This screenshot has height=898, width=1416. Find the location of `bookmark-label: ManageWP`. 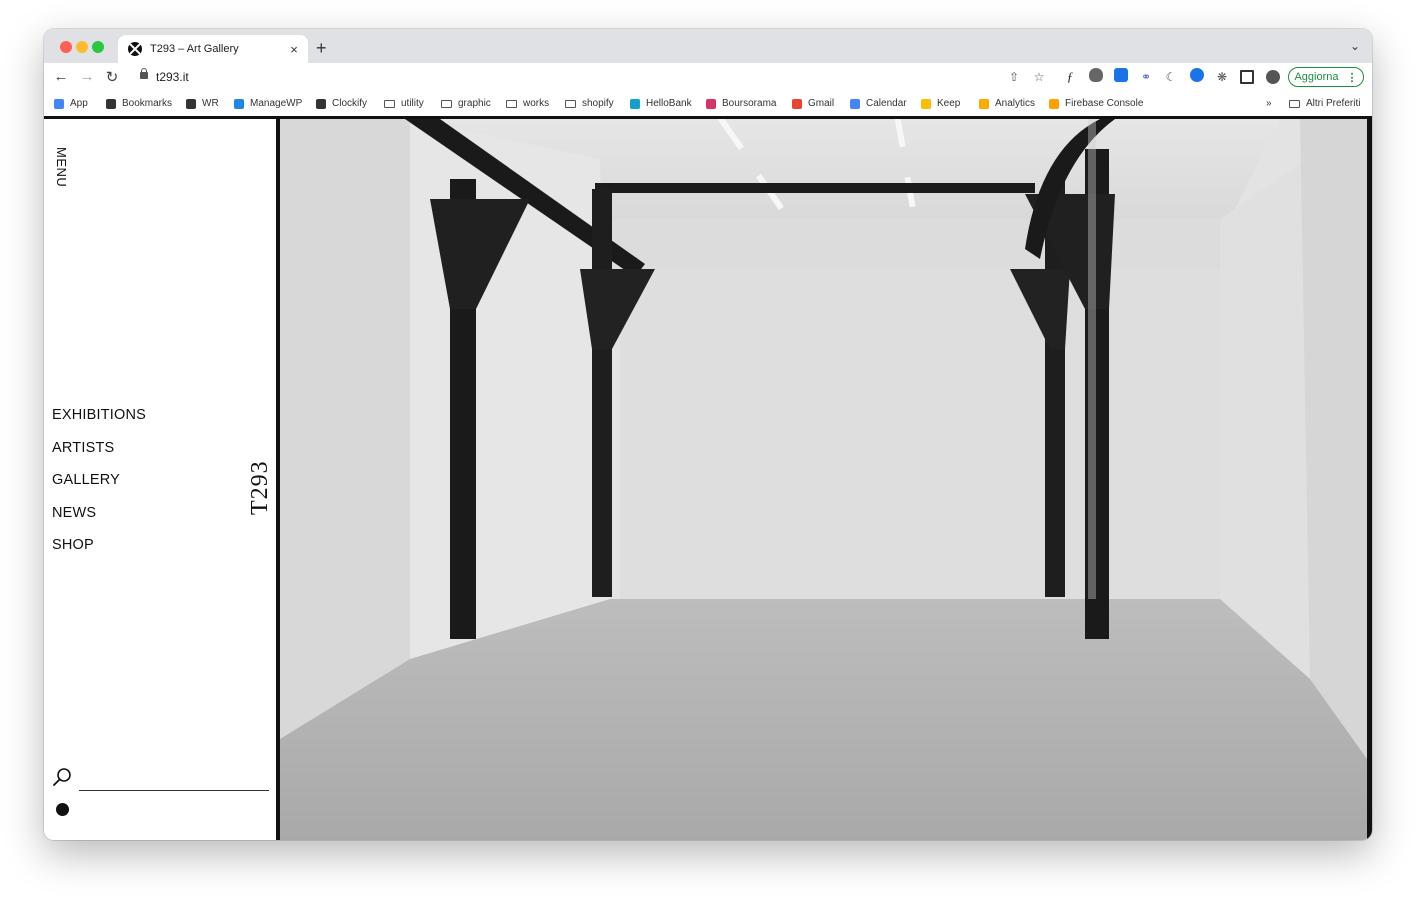

bookmark-label: ManageWP is located at coordinates (276, 103).